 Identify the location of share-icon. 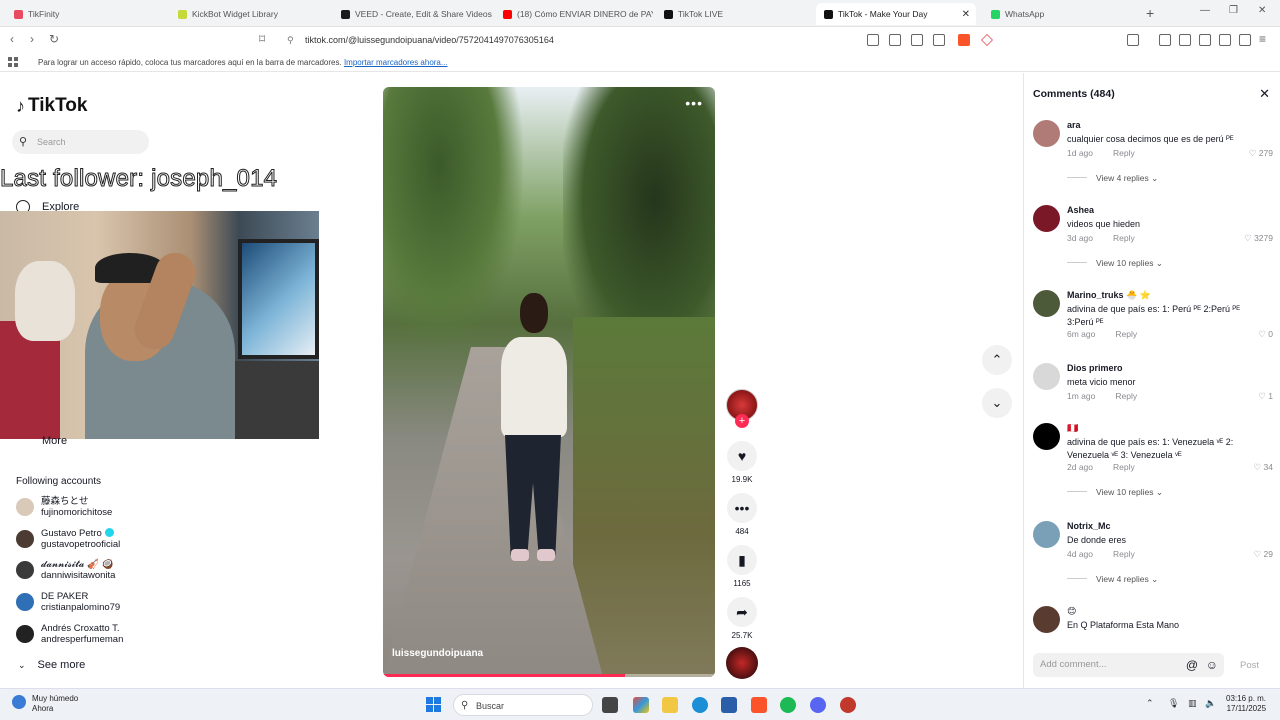
(939, 40).